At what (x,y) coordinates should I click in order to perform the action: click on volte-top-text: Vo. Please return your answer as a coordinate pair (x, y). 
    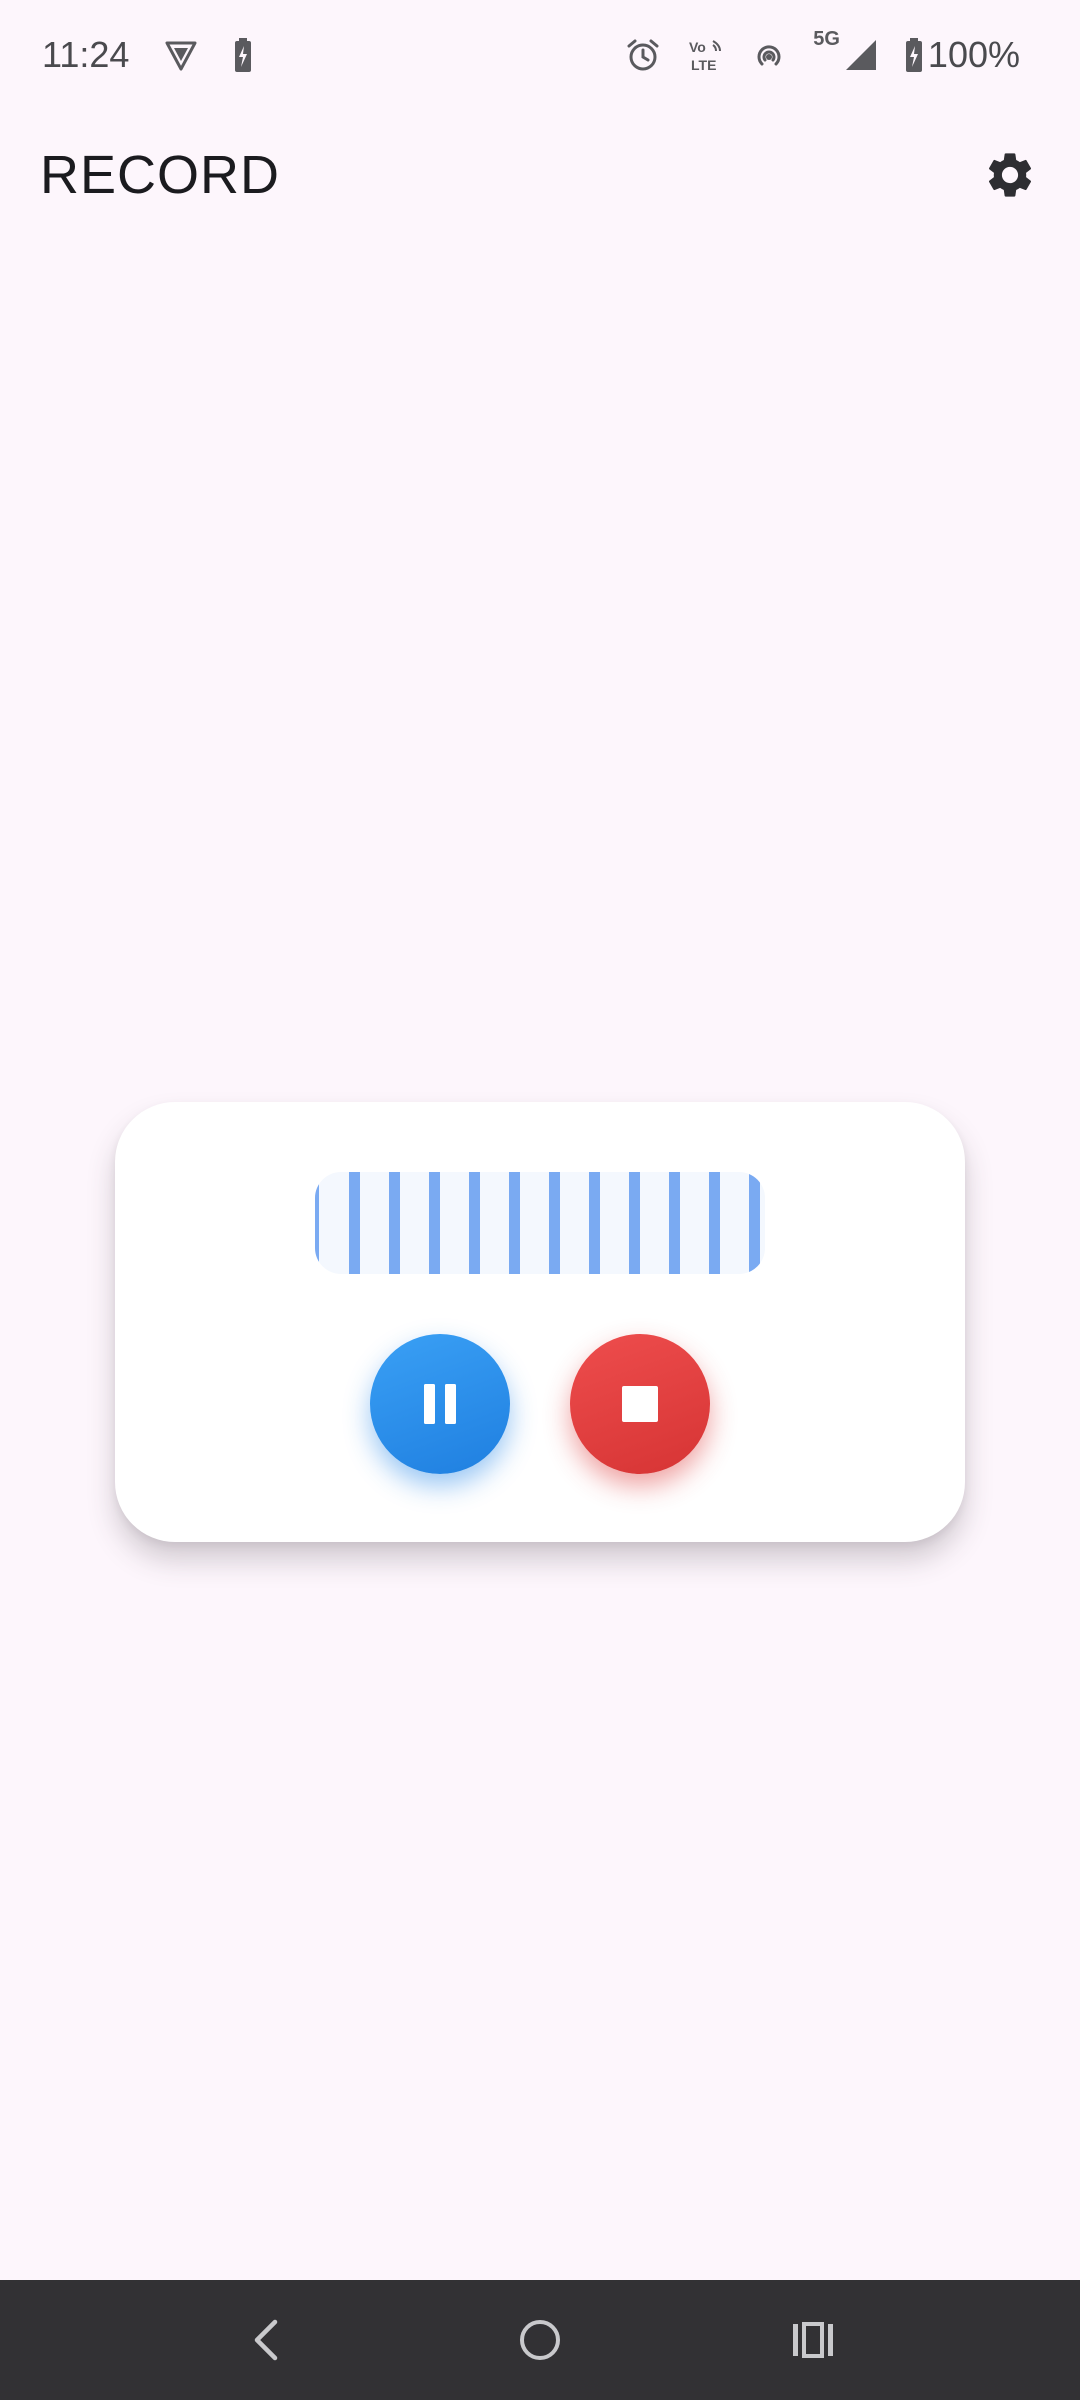
    Looking at the image, I should click on (697, 47).